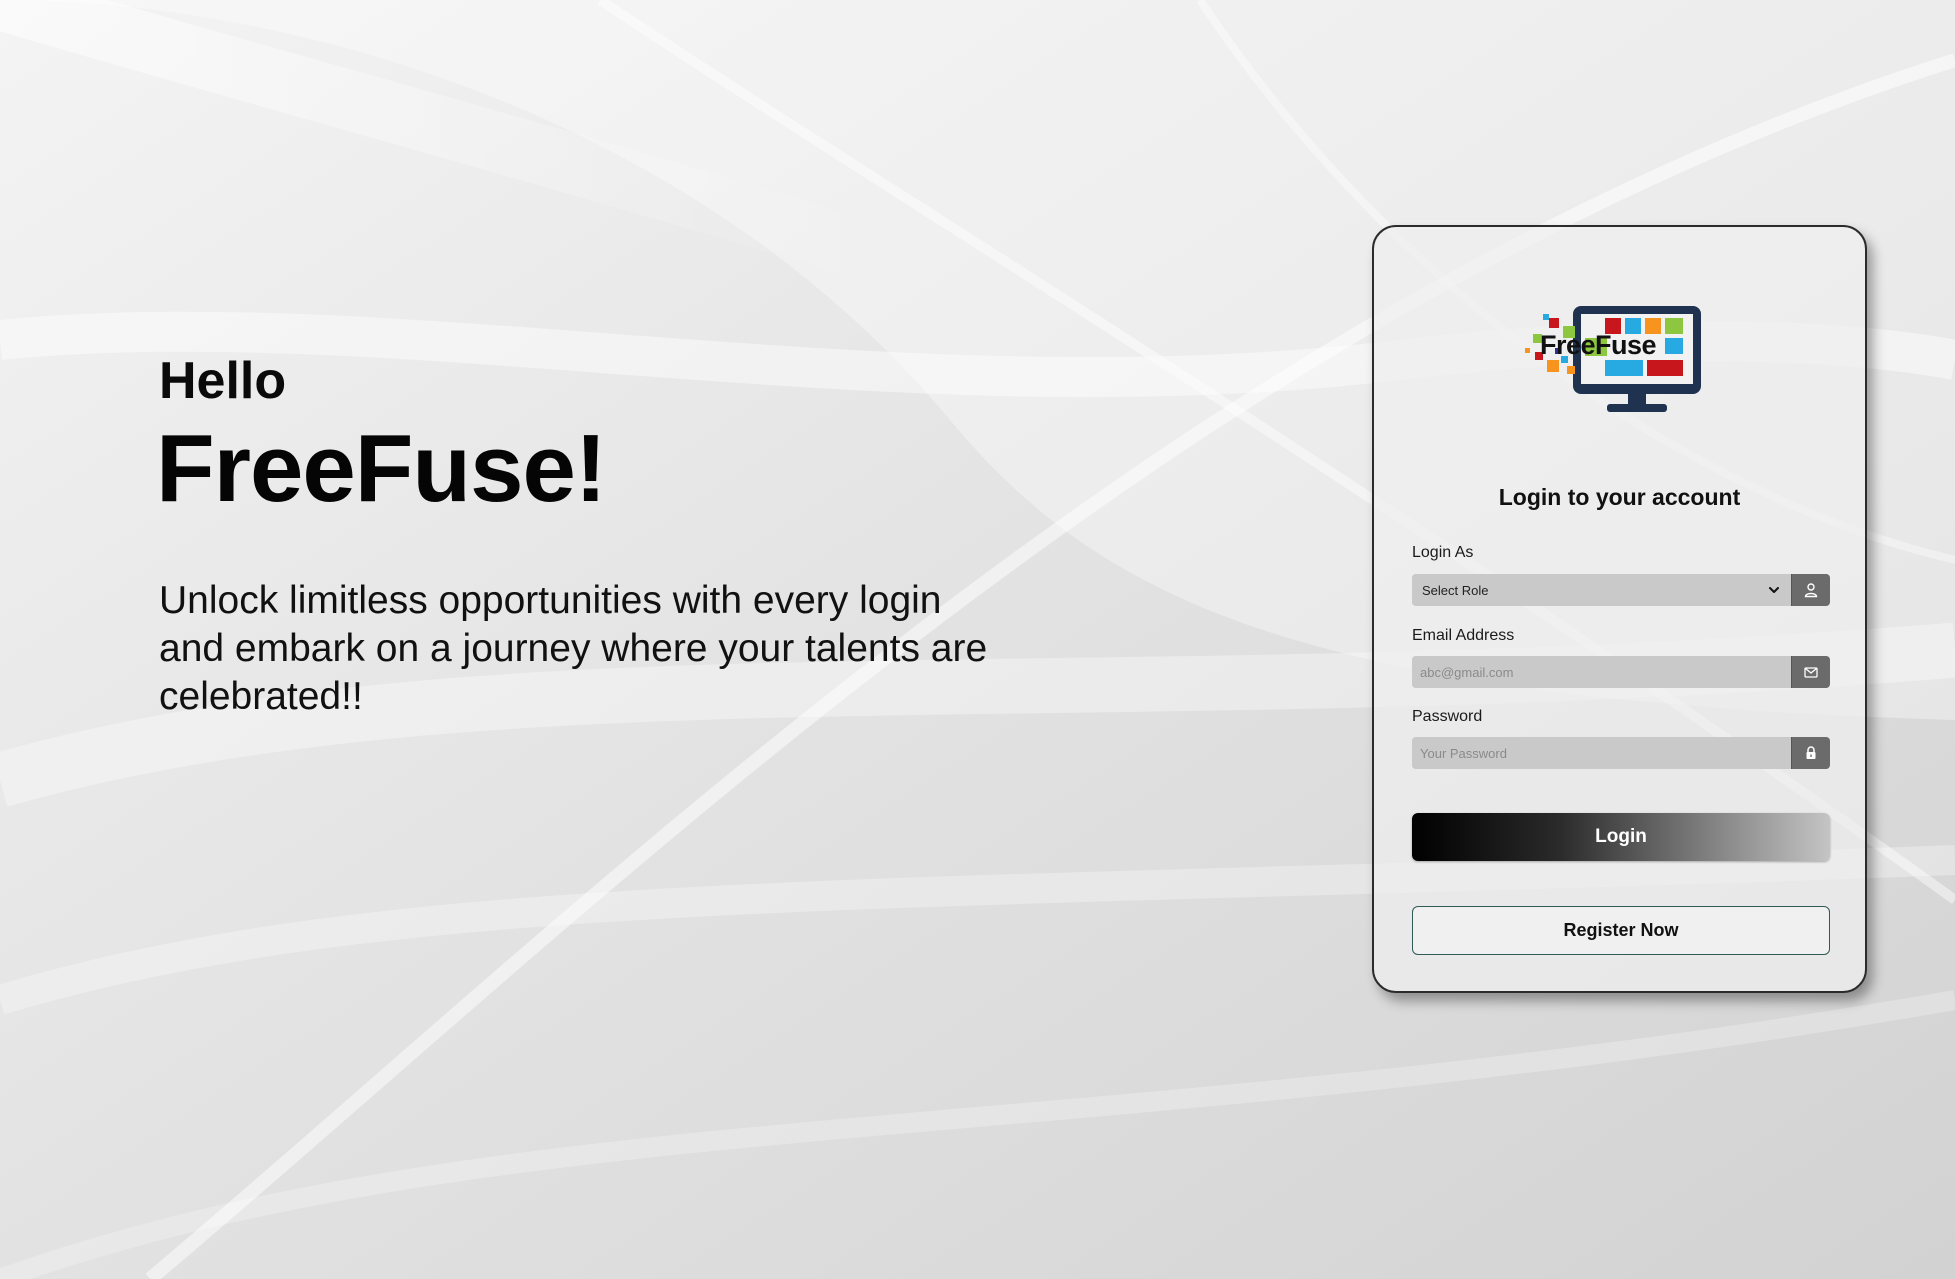  I want to click on password-field-group, so click(1621, 753).